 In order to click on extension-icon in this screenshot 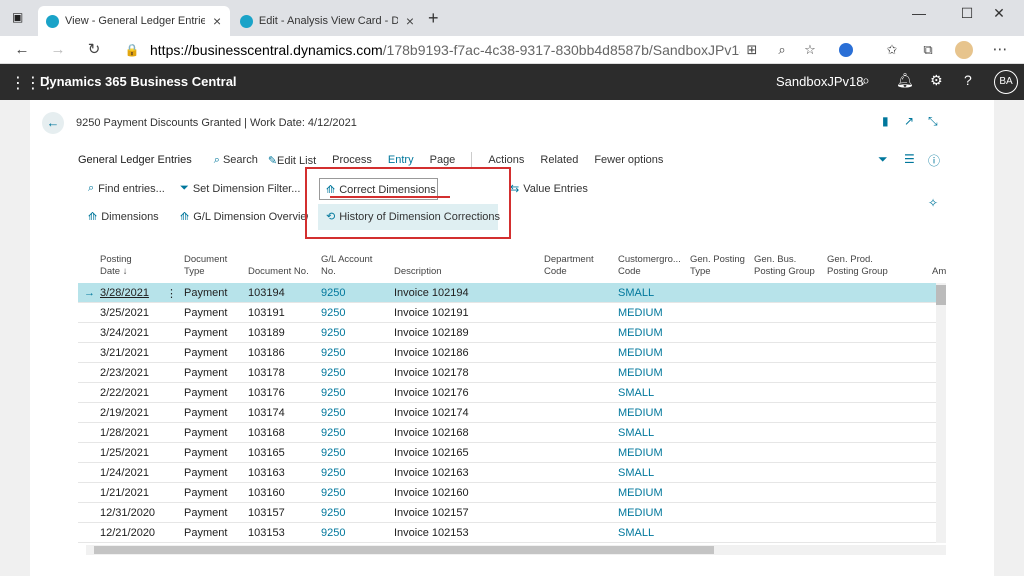, I will do `click(846, 50)`.